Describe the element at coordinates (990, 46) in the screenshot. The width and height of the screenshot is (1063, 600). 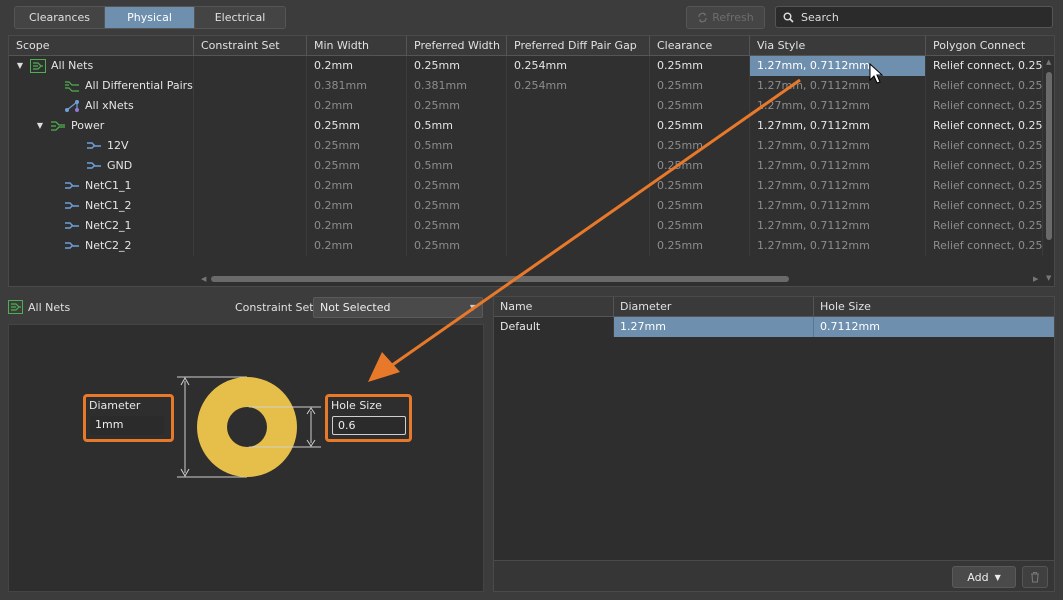
I see `col-polygon-connect: Polygon Connect` at that location.